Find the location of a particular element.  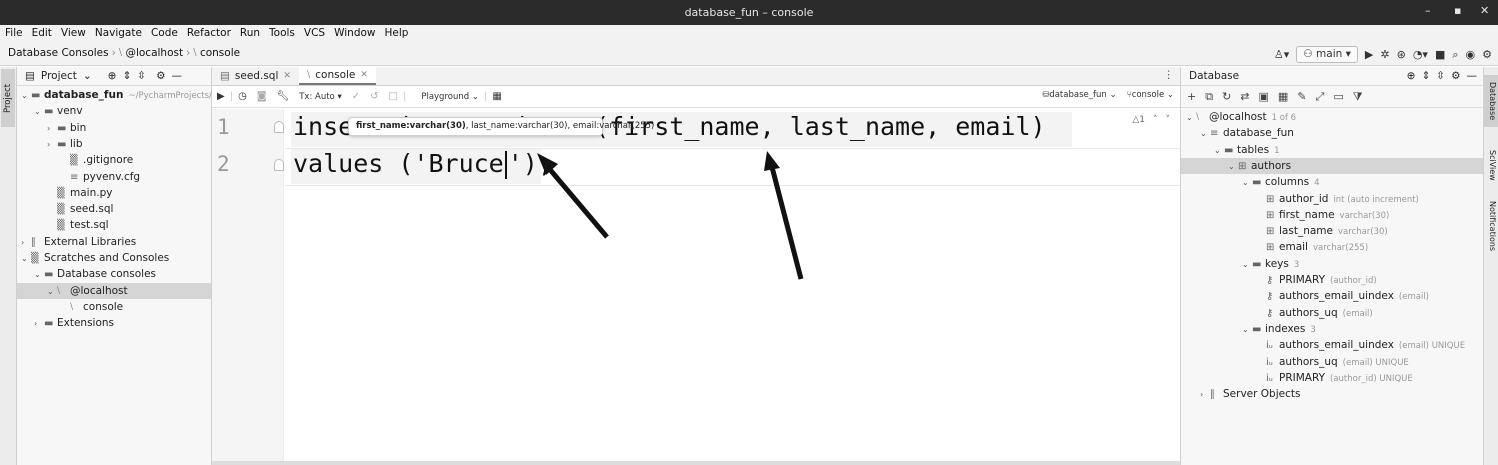

refresh-icon: ↻ is located at coordinates (1226, 96).